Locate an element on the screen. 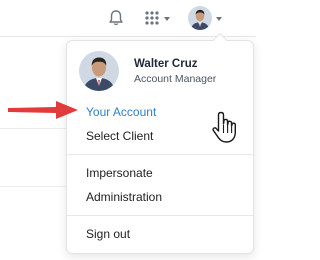 This screenshot has height=260, width=320. user-menu-button is located at coordinates (206, 19).